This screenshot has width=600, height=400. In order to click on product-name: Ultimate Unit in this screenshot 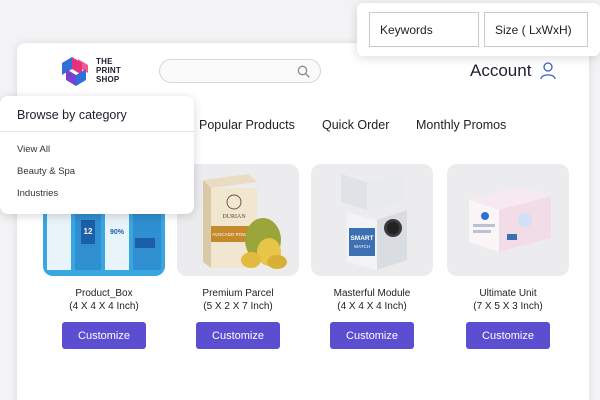, I will do `click(508, 293)`.